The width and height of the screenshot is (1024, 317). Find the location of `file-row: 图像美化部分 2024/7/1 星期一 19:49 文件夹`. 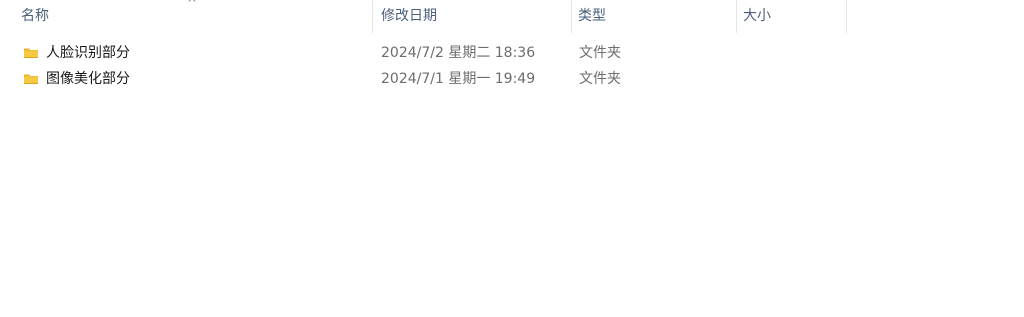

file-row: 图像美化部分 2024/7/1 星期一 19:49 文件夹 is located at coordinates (512, 79).